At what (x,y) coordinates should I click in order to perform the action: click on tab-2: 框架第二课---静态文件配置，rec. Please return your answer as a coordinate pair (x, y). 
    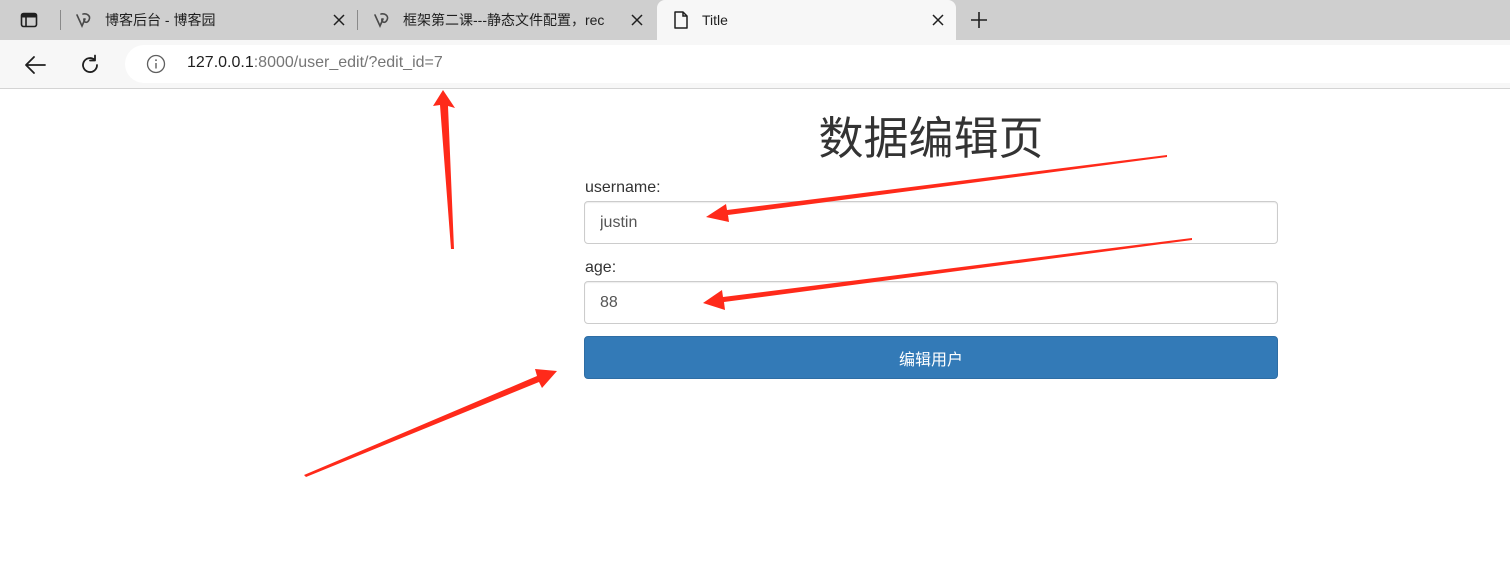
    Looking at the image, I should click on (506, 20).